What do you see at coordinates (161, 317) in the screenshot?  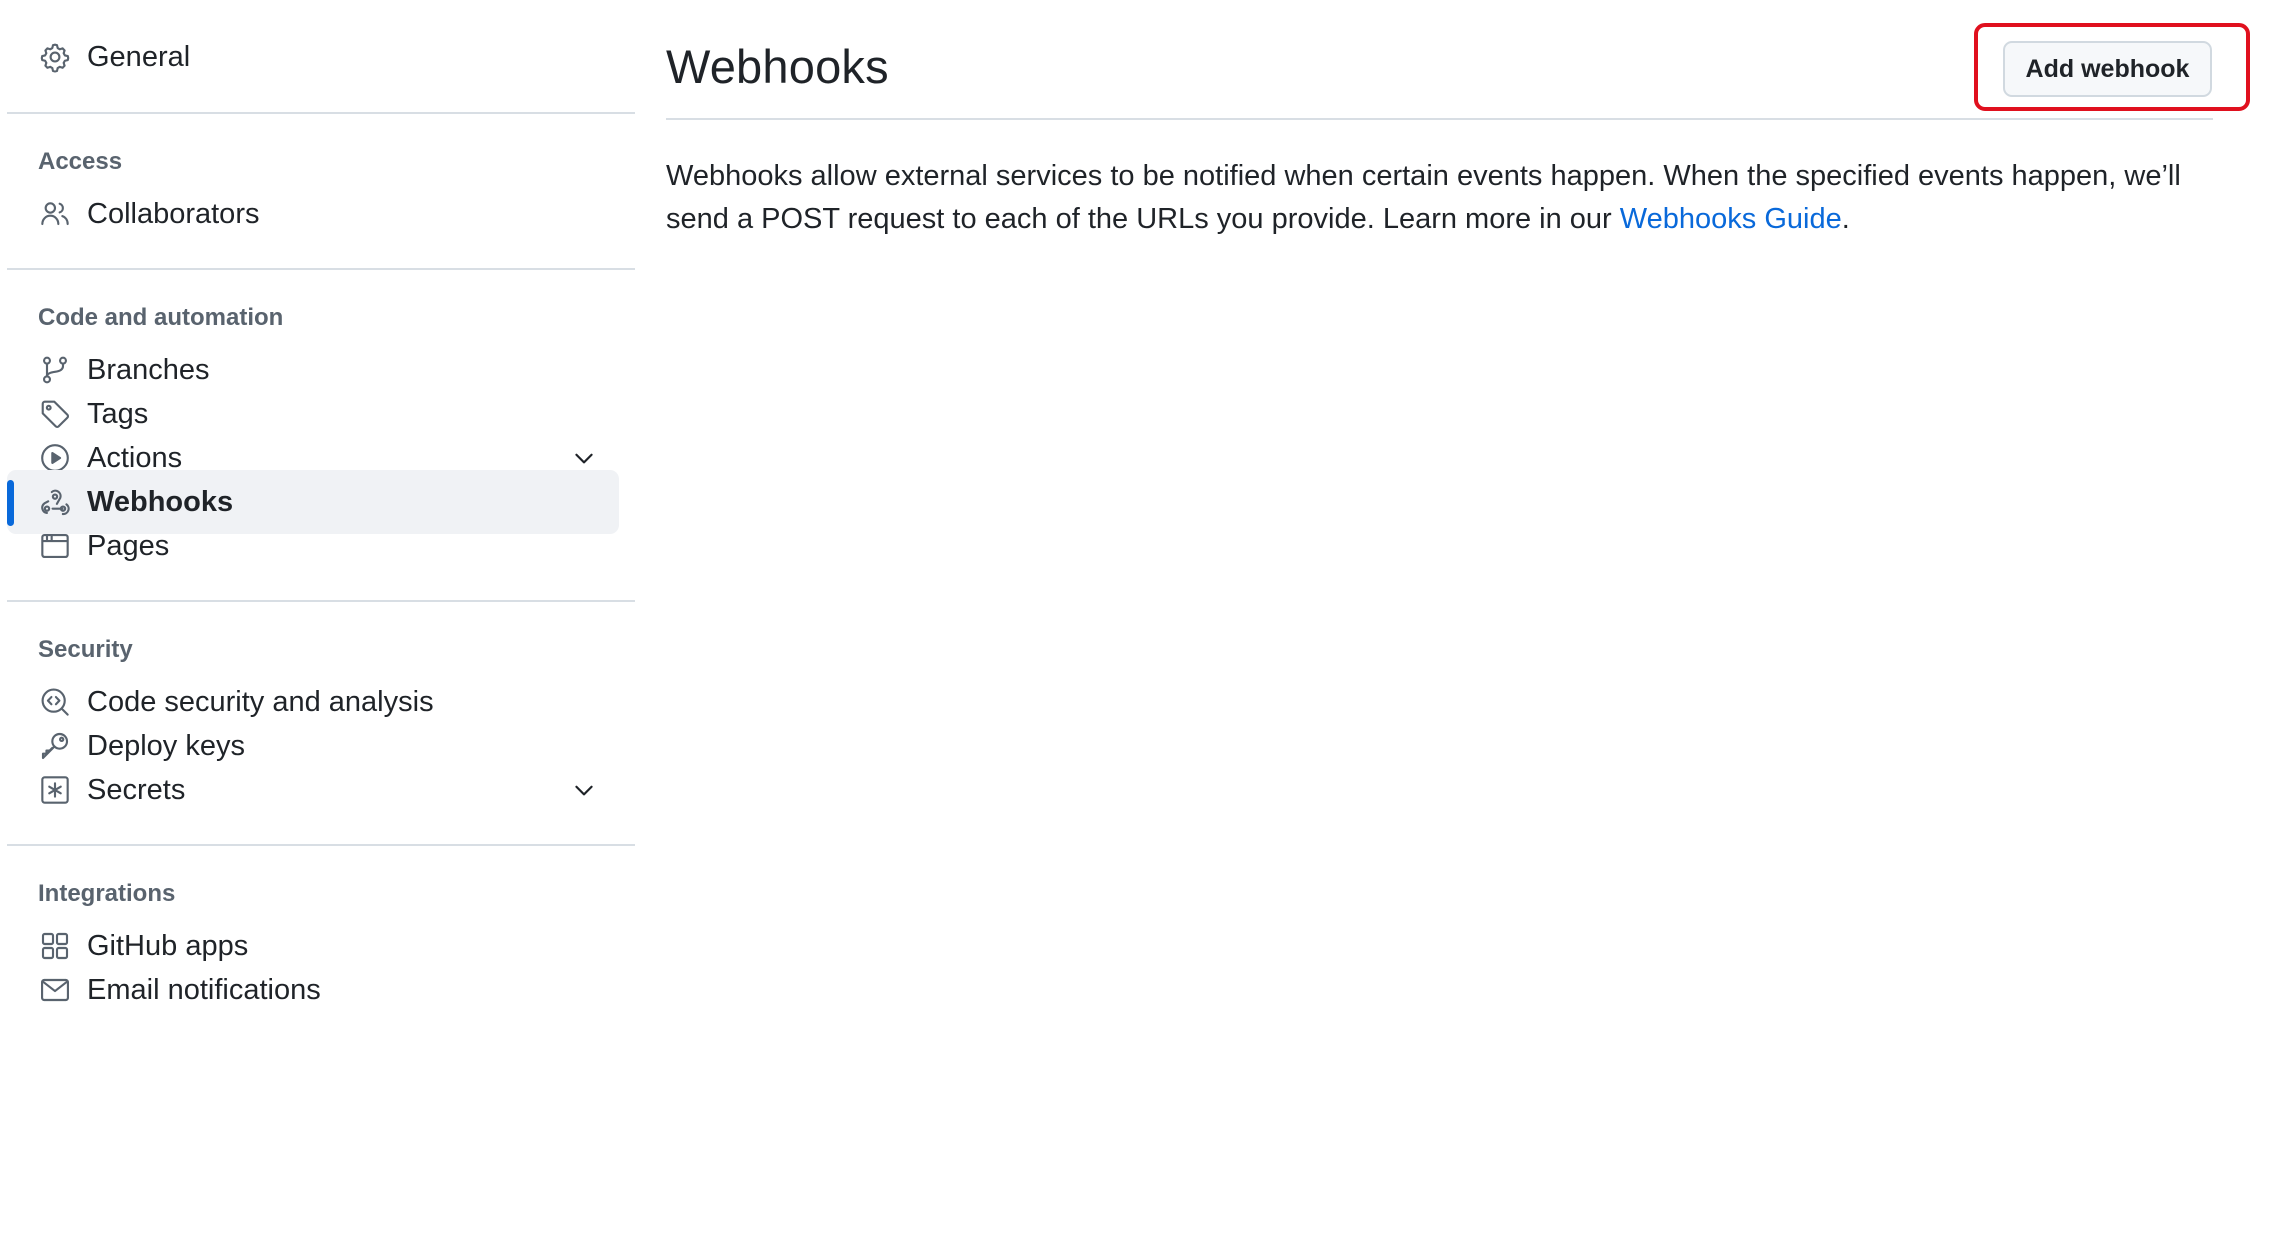 I see `section-title-code-automation: Code and automation` at bounding box center [161, 317].